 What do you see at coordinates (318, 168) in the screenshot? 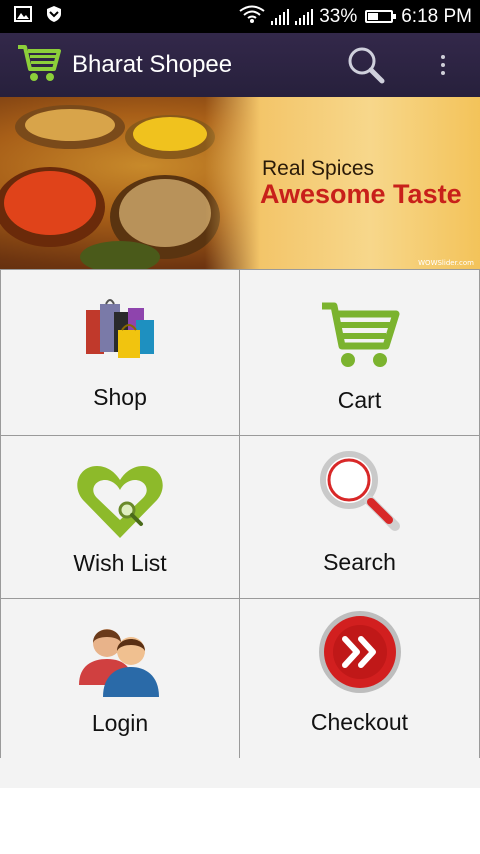
I see `banner-headline: Real Spices` at bounding box center [318, 168].